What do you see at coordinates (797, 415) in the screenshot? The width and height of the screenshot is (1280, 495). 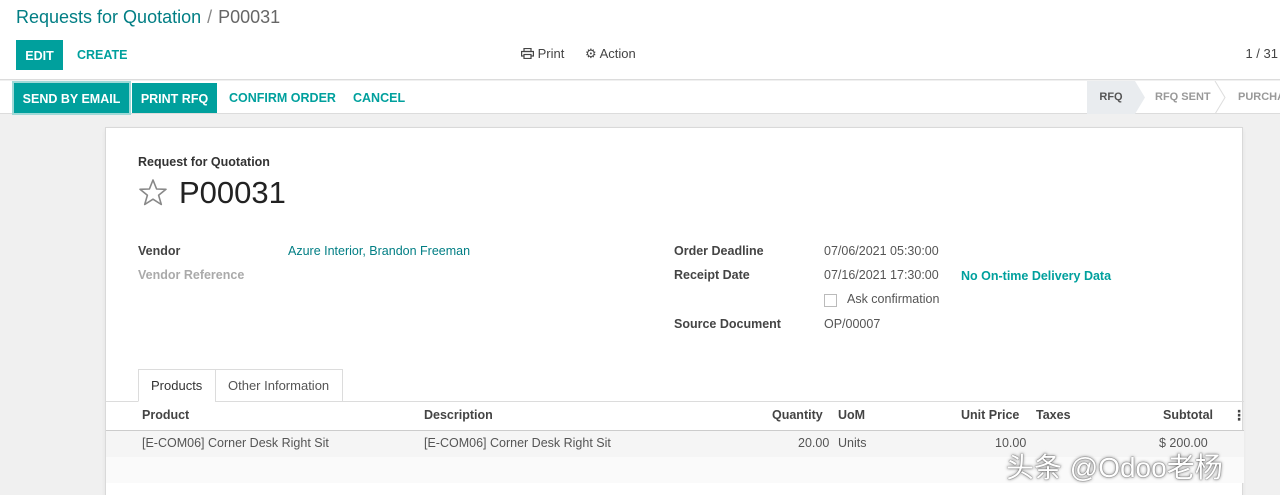 I see `column-header-quantity: Quantity` at bounding box center [797, 415].